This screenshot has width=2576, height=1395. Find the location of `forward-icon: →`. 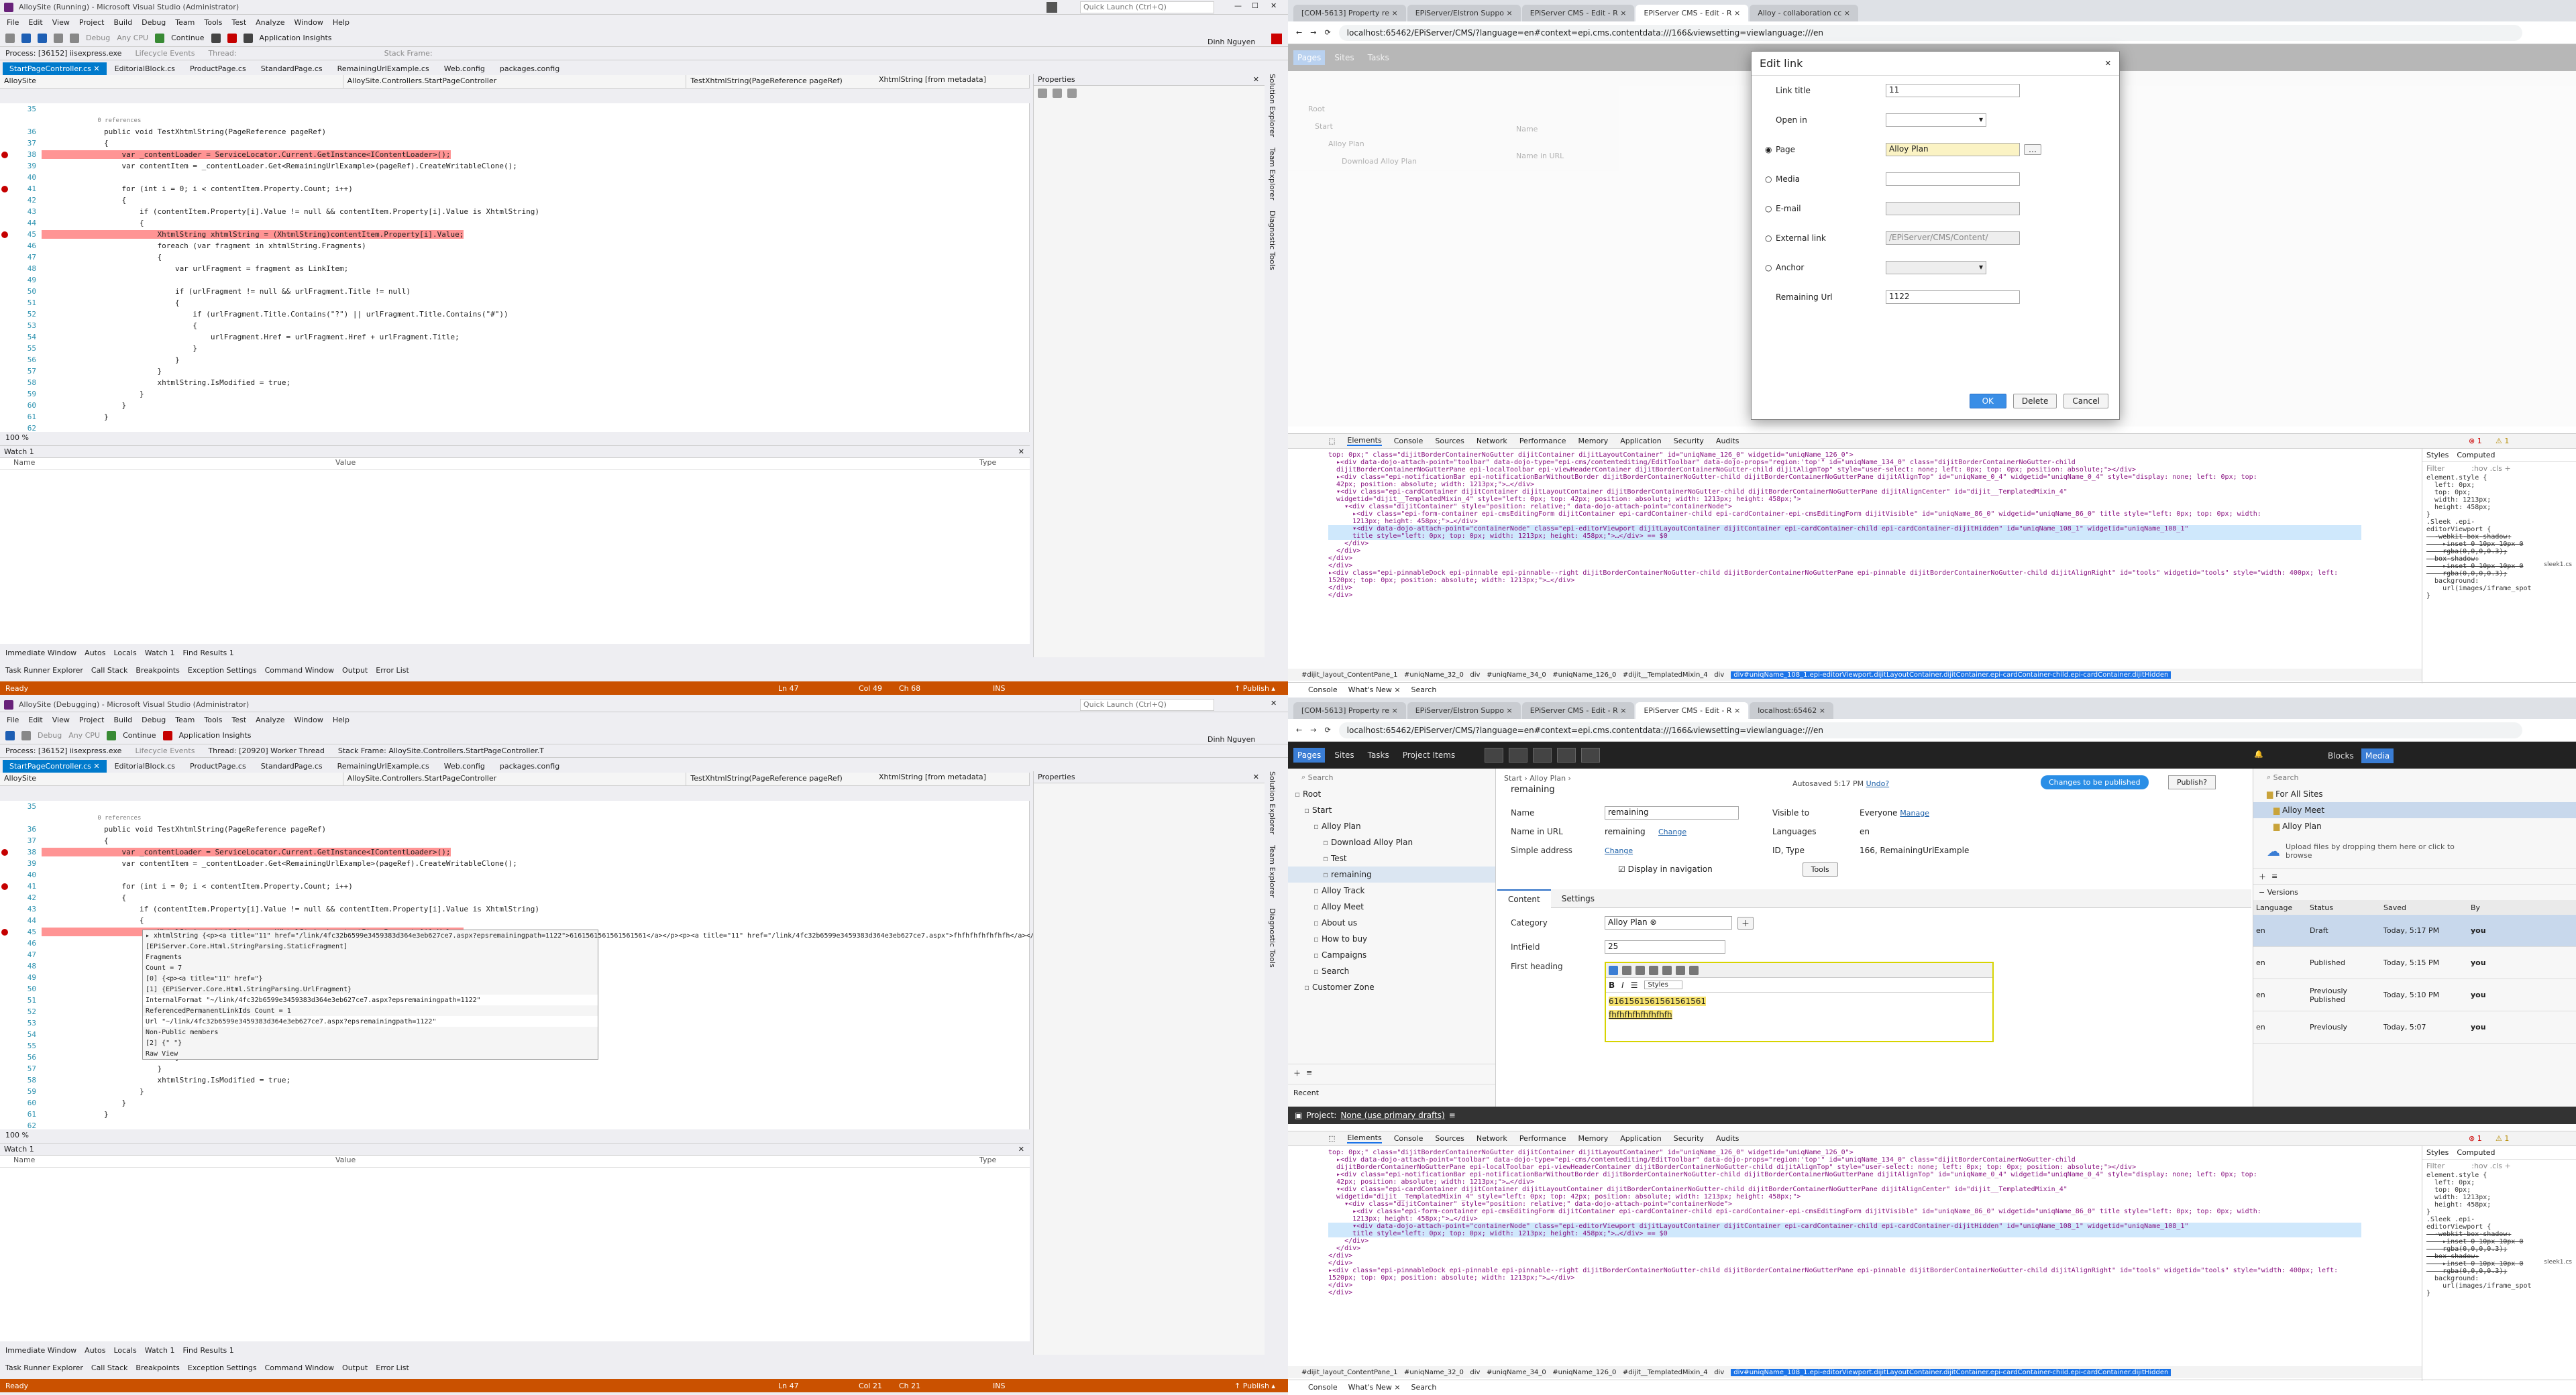

forward-icon: → is located at coordinates (1313, 730).